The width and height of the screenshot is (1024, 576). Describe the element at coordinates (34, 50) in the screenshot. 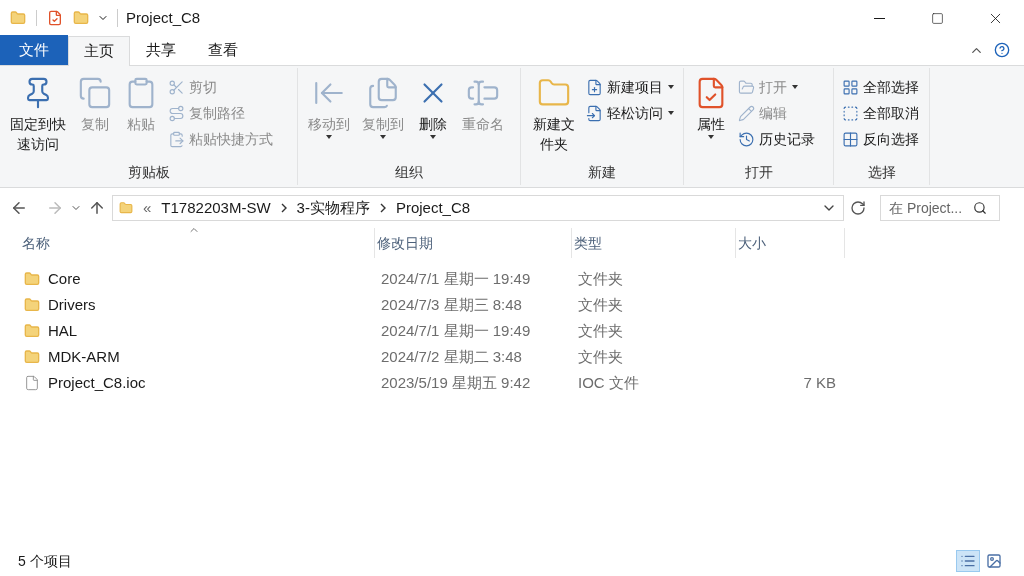

I see `ribbon-tab: 文件` at that location.